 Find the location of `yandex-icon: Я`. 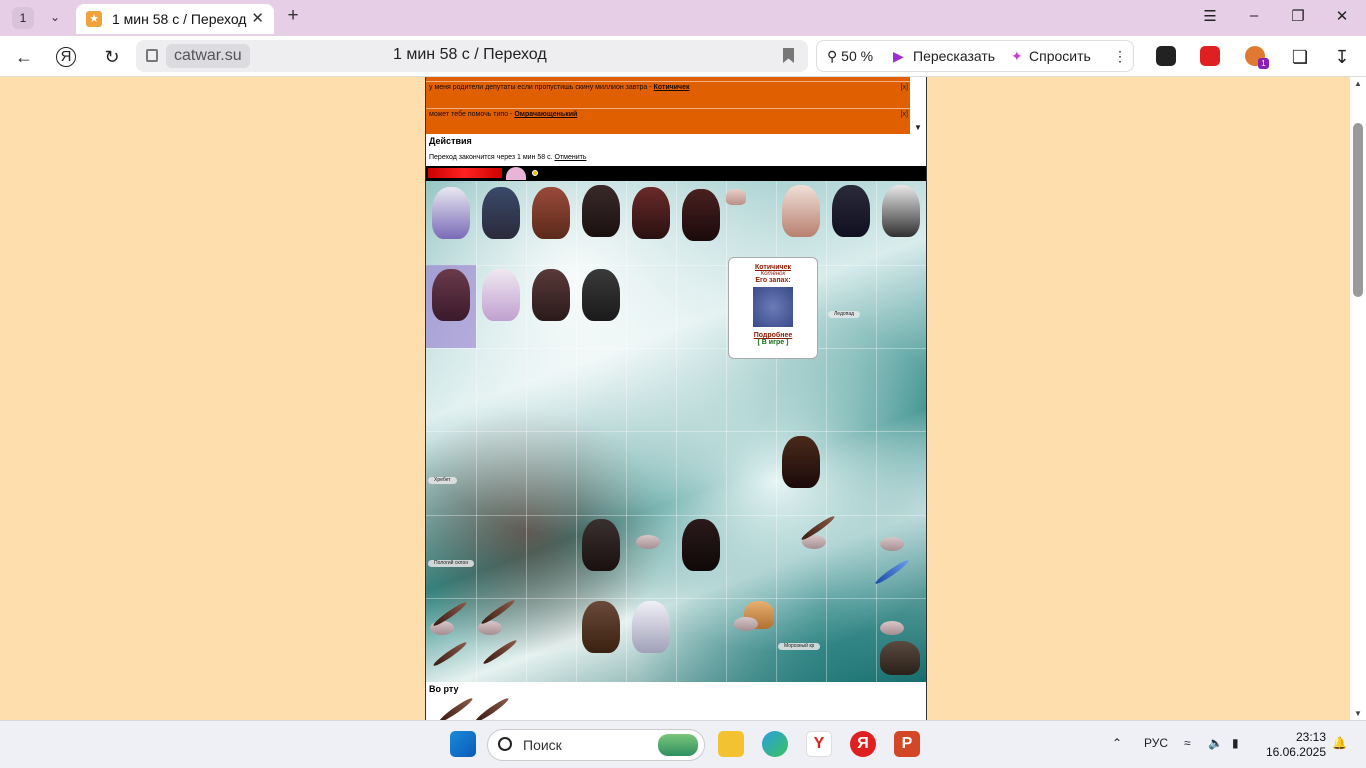

yandex-icon: Я is located at coordinates (863, 744).